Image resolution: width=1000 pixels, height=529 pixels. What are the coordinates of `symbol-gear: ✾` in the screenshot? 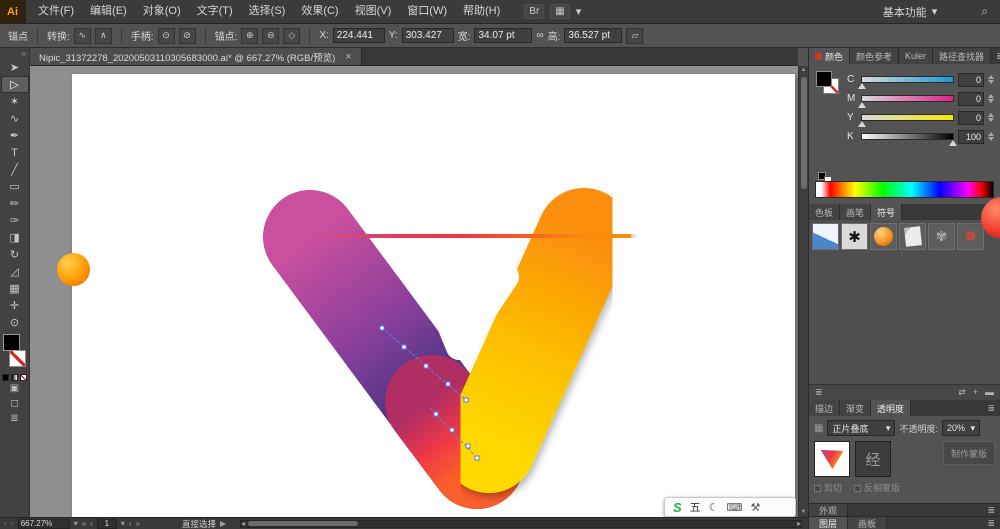 It's located at (941, 236).